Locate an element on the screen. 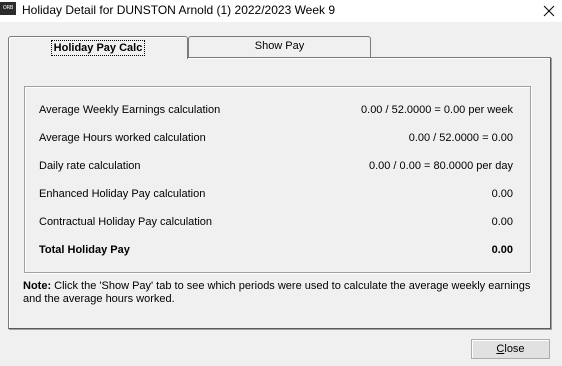  window-close-button is located at coordinates (549, 11).